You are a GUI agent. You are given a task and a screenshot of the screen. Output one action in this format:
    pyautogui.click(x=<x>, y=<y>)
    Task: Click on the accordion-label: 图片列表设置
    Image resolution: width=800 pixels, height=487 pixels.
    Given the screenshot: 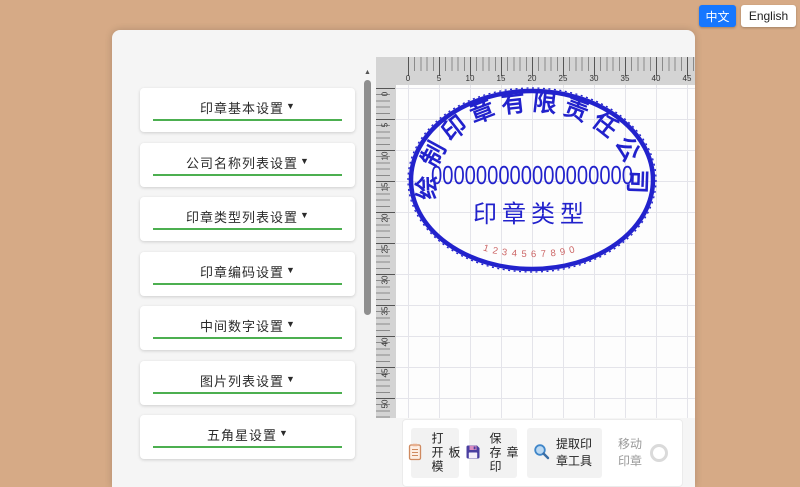 What is the action you would take?
    pyautogui.click(x=242, y=381)
    